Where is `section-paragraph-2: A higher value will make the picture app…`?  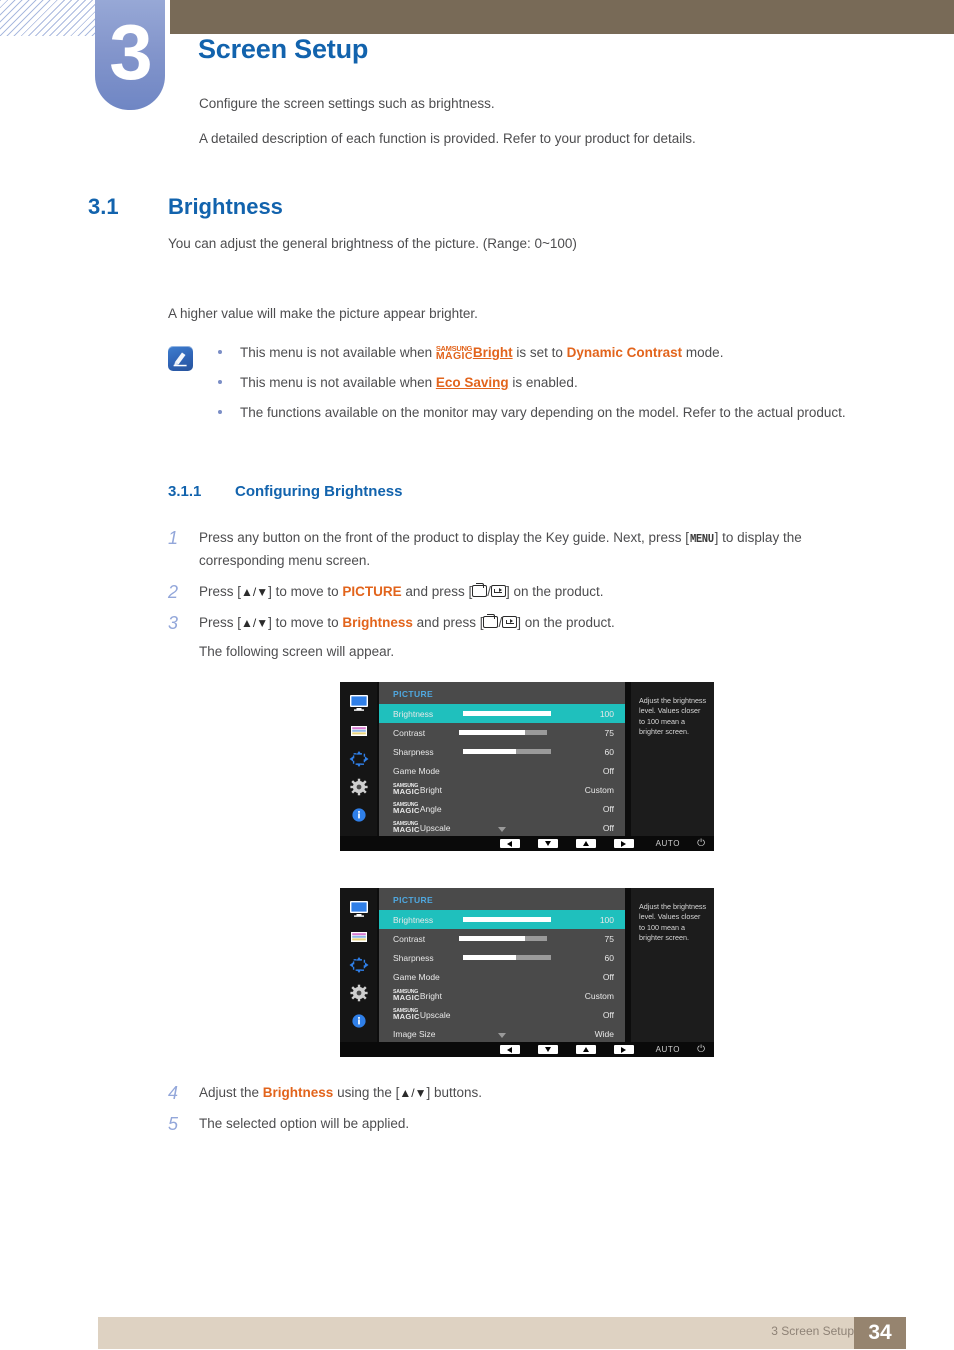 section-paragraph-2: A higher value will make the picture app… is located at coordinates (323, 313).